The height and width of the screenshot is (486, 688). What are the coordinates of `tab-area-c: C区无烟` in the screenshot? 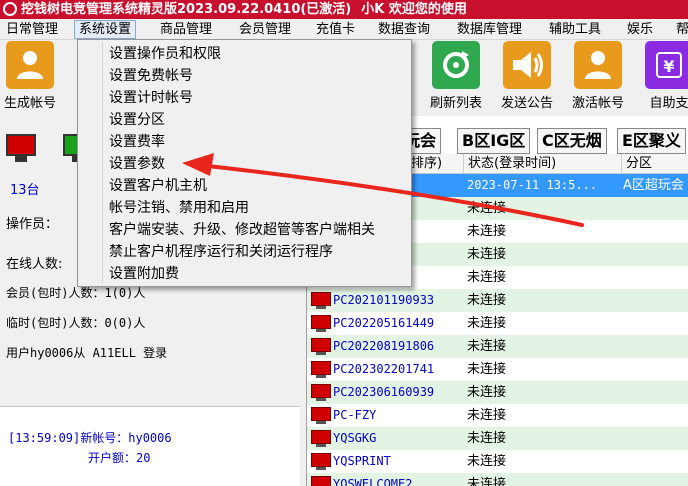 It's located at (572, 141).